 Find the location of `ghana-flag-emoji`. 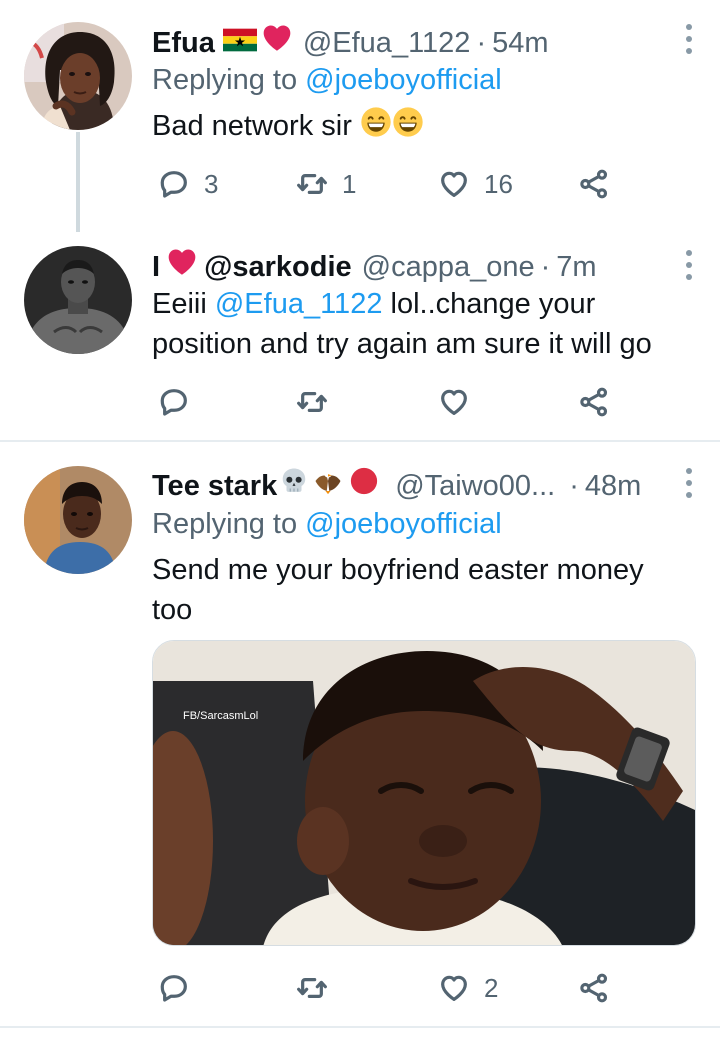

ghana-flag-emoji is located at coordinates (240, 43).